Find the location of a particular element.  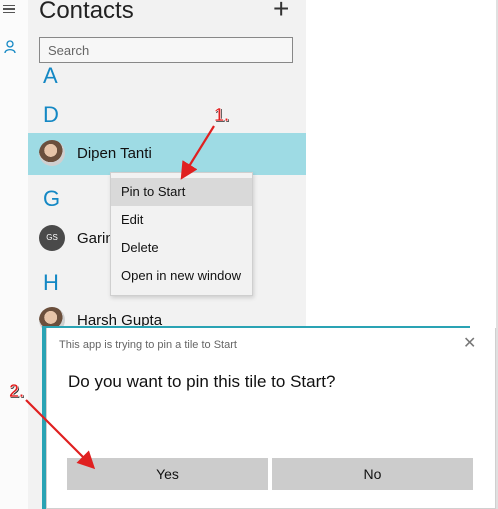

contact-name: Garin is located at coordinates (95, 238).